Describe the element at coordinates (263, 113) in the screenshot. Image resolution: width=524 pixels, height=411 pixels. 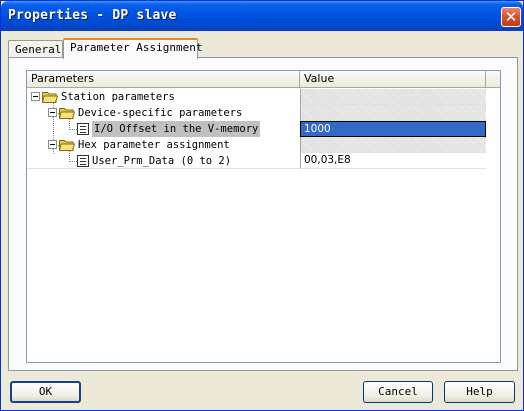
I see `tree-row: Device-specific parameters` at that location.